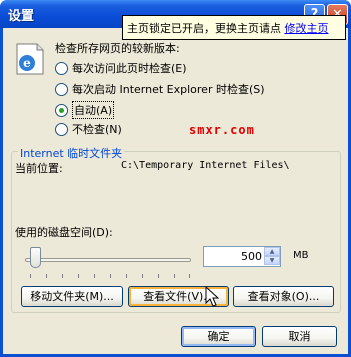 The height and width of the screenshot is (357, 351). What do you see at coordinates (21, 16) in the screenshot?
I see `window-title: 设置` at bounding box center [21, 16].